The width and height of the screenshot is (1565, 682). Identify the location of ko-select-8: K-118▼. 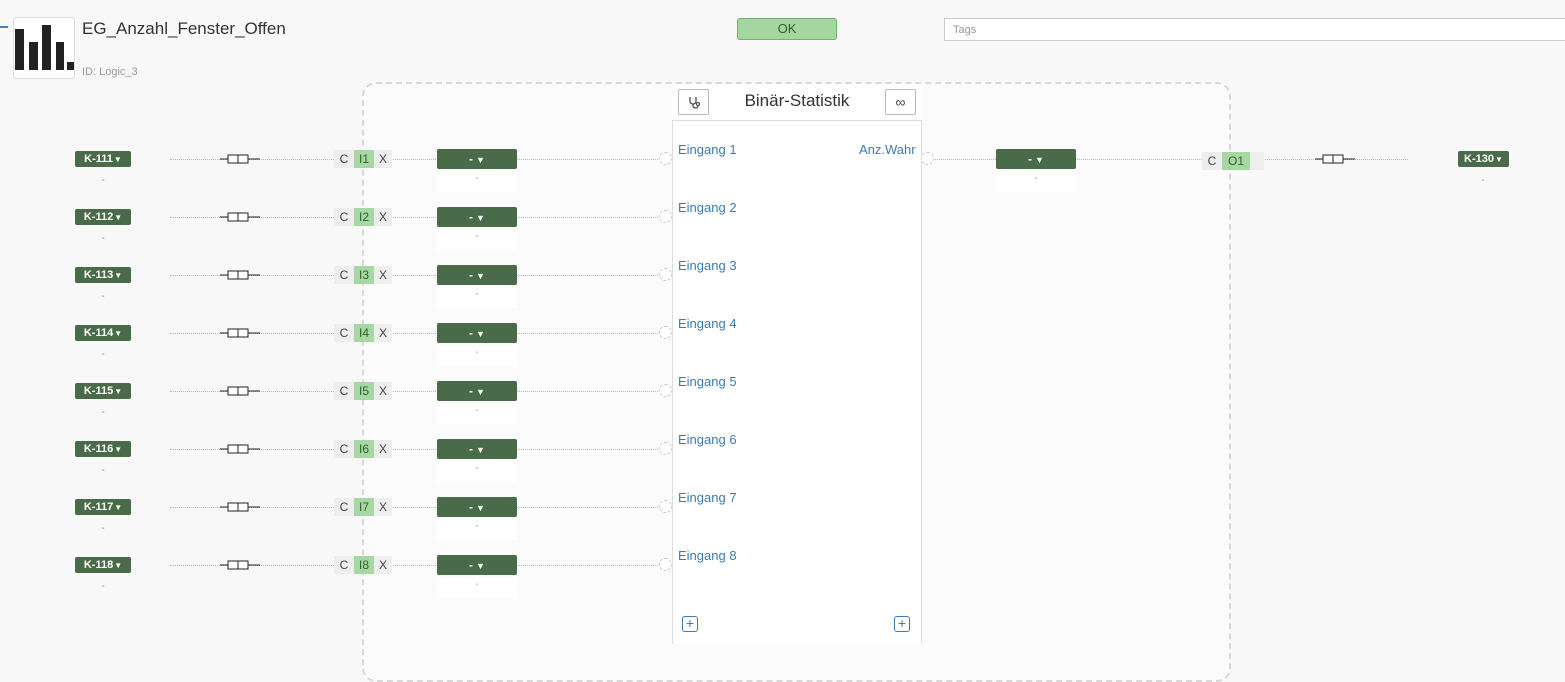
(103, 565).